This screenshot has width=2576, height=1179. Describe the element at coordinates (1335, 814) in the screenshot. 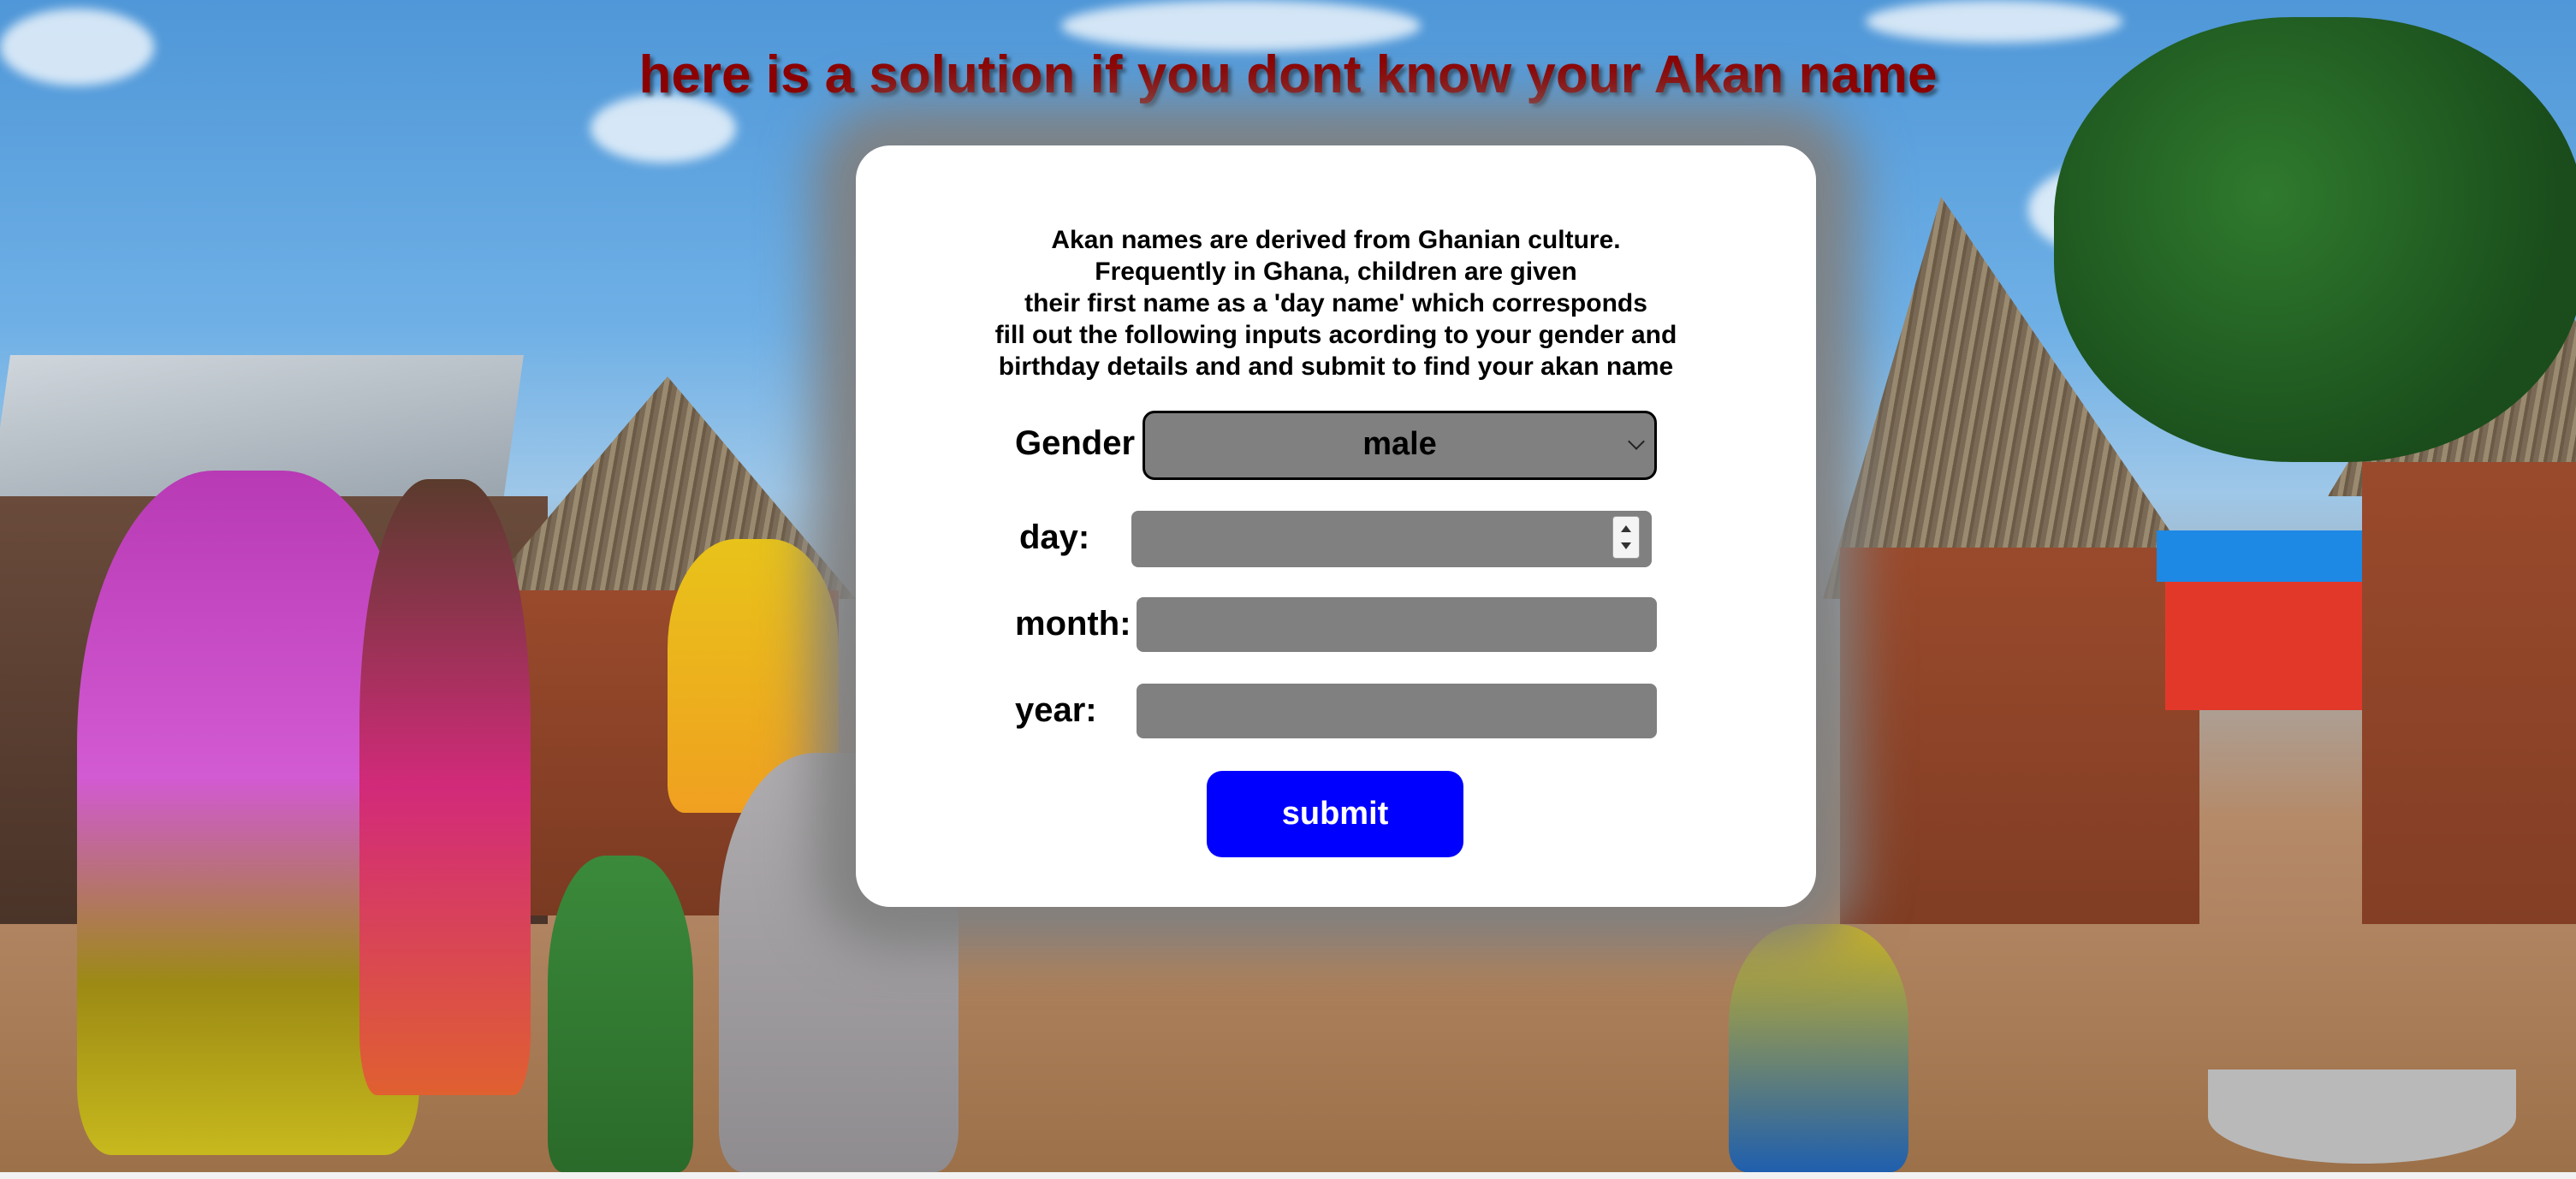

I see `submit-button: submit` at that location.